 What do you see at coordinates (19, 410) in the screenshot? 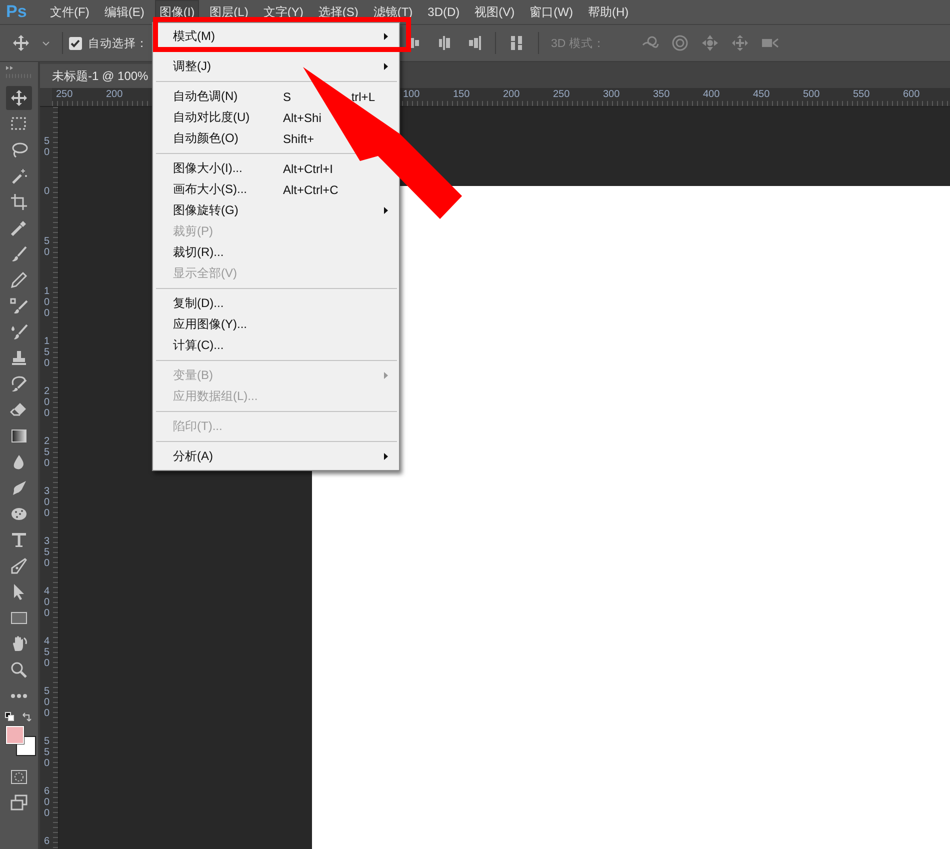
I see `eraser-icon` at bounding box center [19, 410].